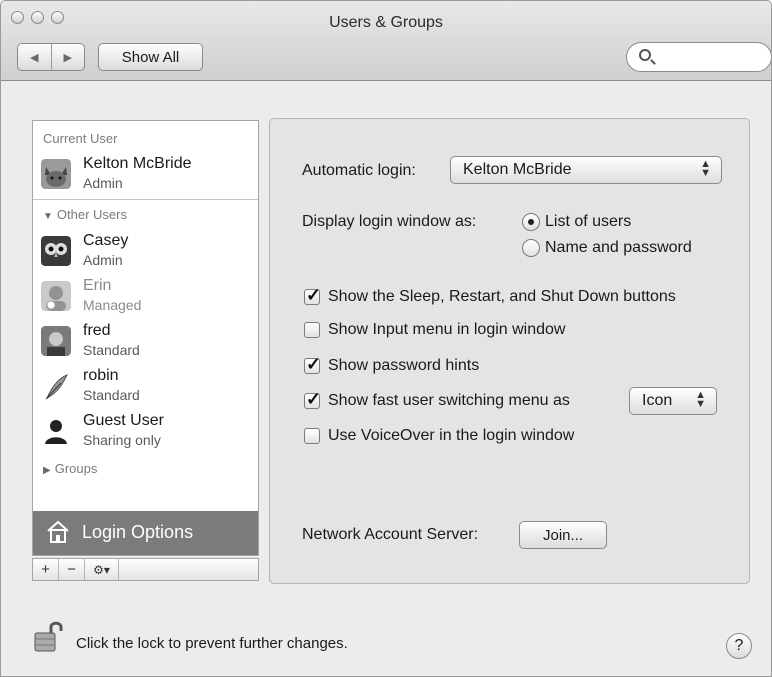  I want to click on user-item-robin: robin Standard, so click(148, 387).